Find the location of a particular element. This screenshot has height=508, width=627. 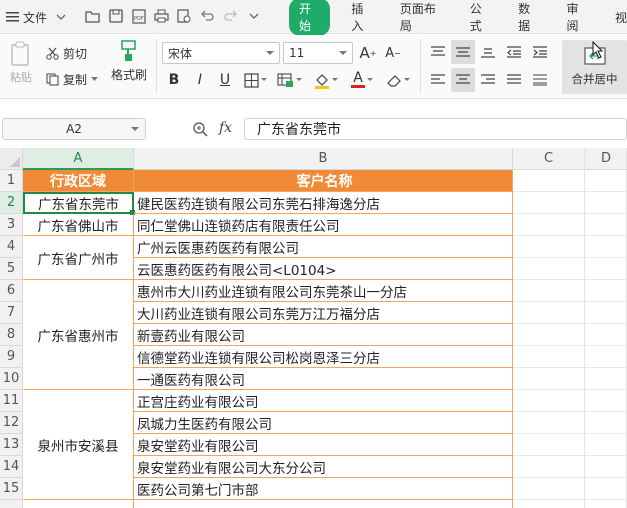

cell-b16-empty is located at coordinates (323, 504).